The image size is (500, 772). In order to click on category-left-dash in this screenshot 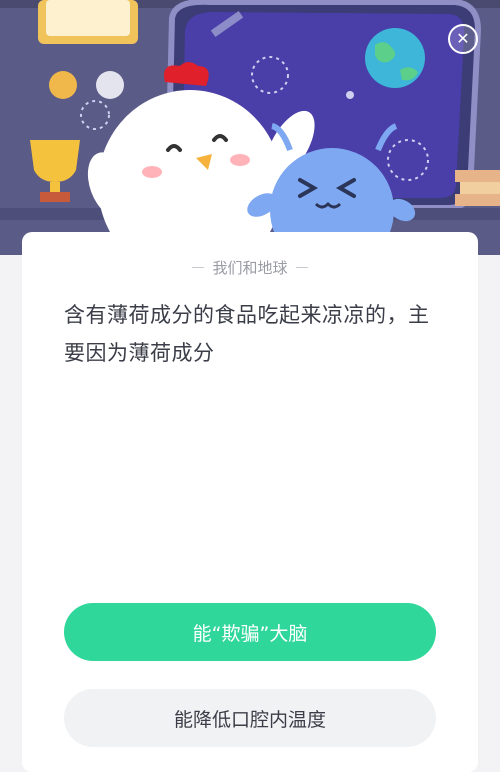, I will do `click(198, 267)`.